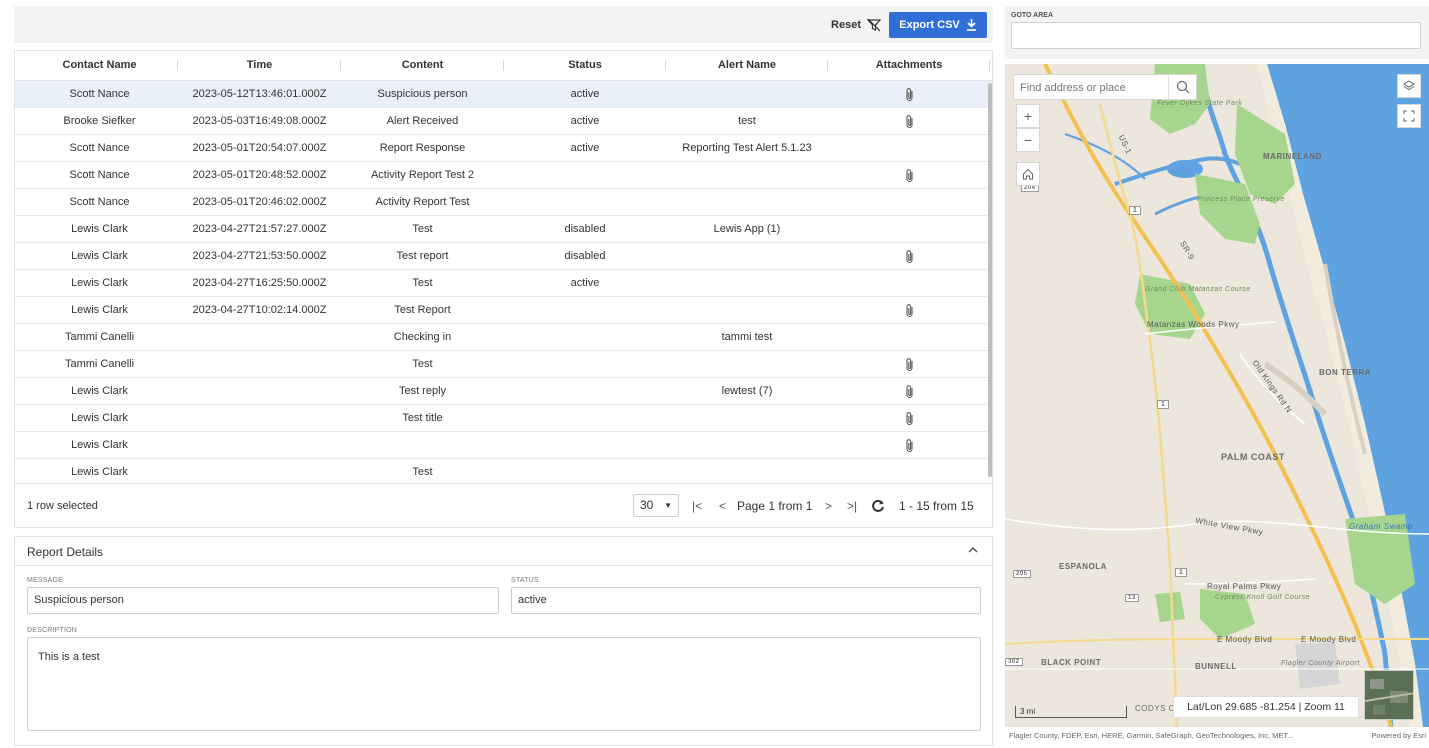 The height and width of the screenshot is (748, 1429). What do you see at coordinates (422, 310) in the screenshot?
I see `cell-content: Test Report` at bounding box center [422, 310].